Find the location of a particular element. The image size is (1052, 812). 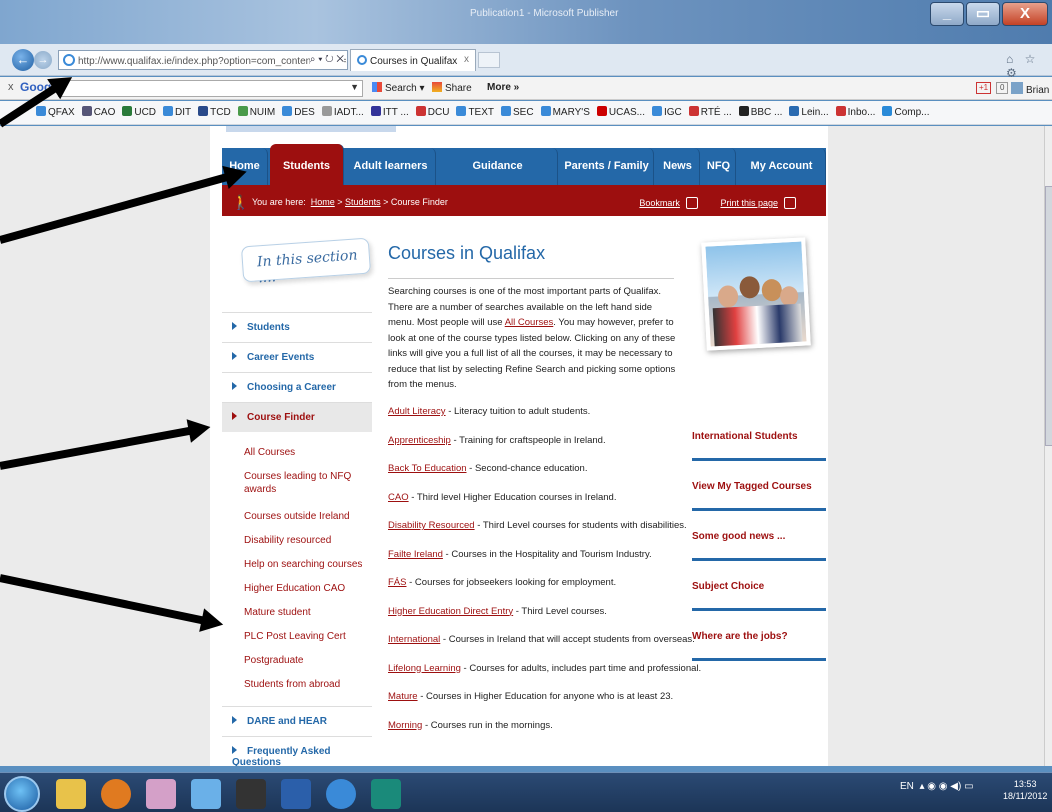

tab-students: Students is located at coordinates (307, 164).